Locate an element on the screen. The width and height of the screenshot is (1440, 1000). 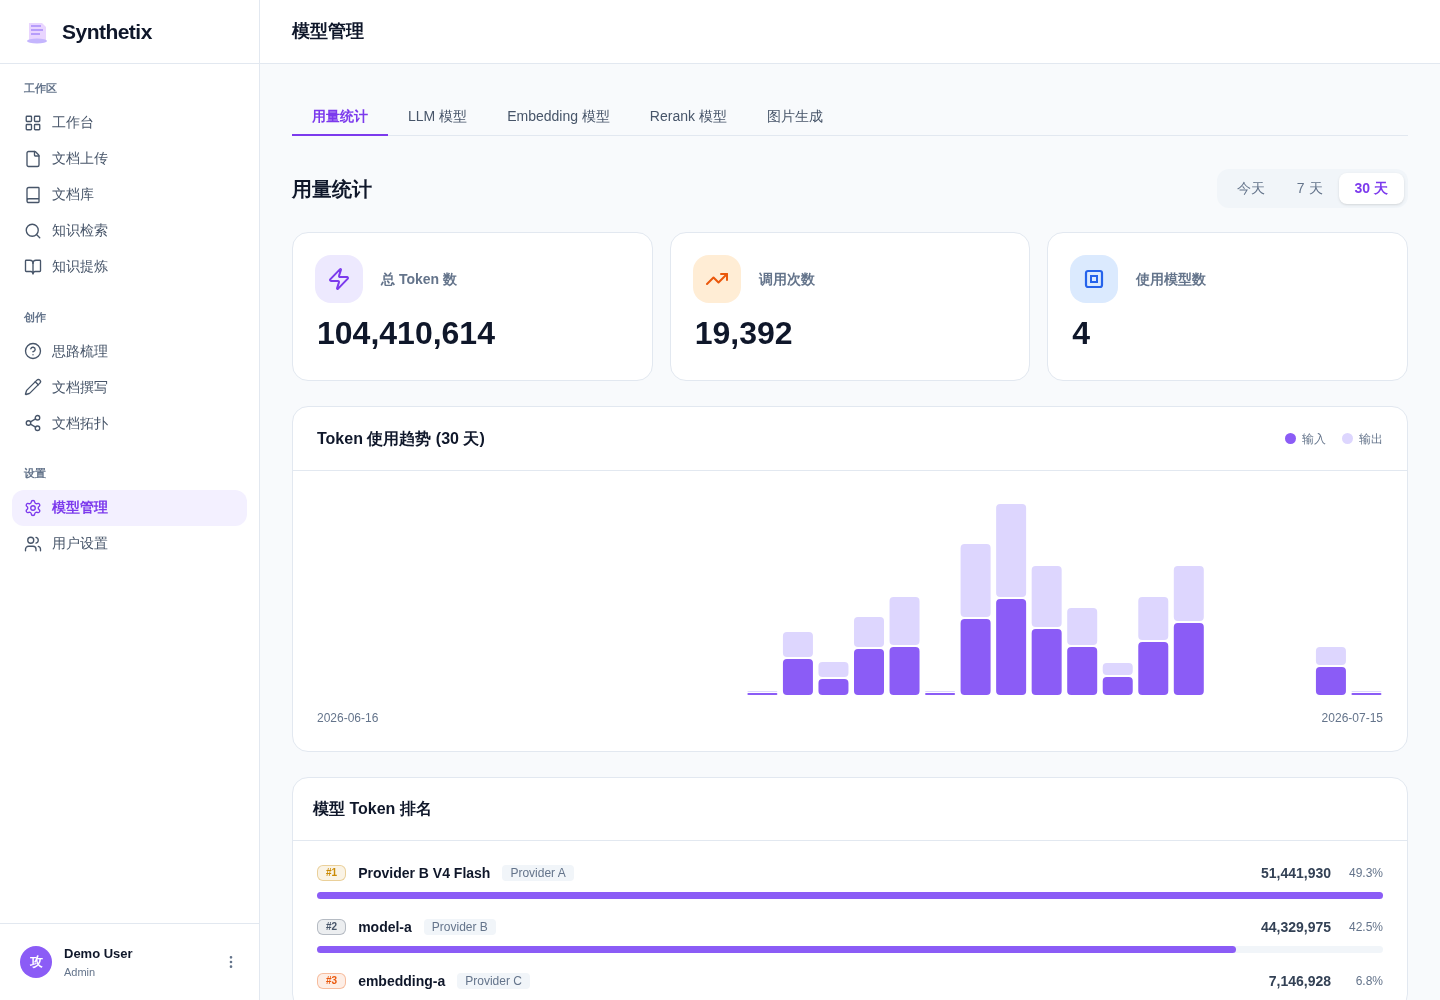
brand-name: Synthetix is located at coordinates (107, 31).